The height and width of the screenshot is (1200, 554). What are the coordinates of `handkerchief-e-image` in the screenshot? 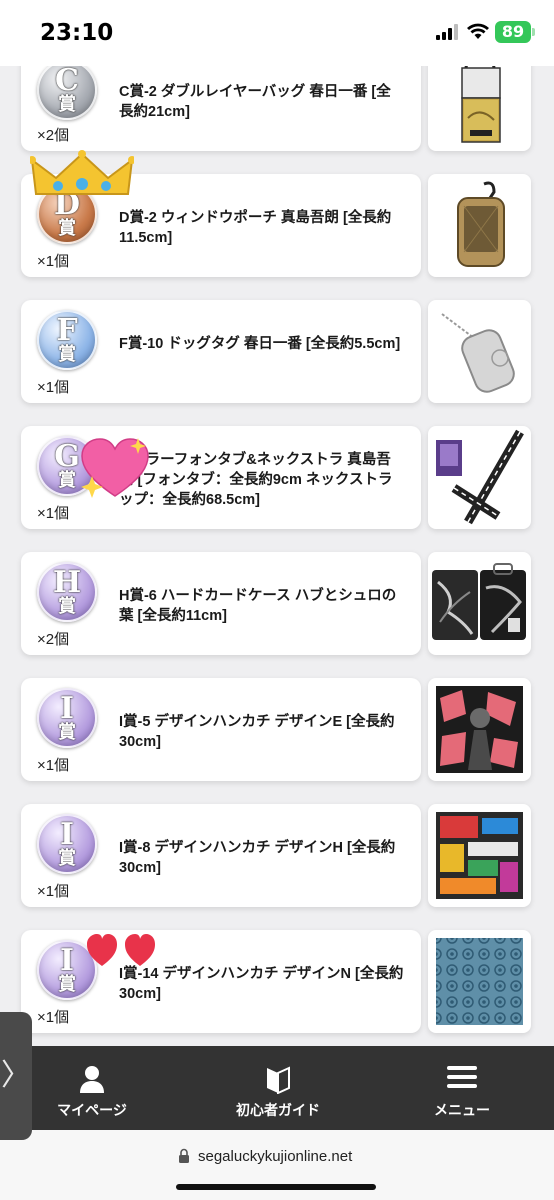 It's located at (479, 729).